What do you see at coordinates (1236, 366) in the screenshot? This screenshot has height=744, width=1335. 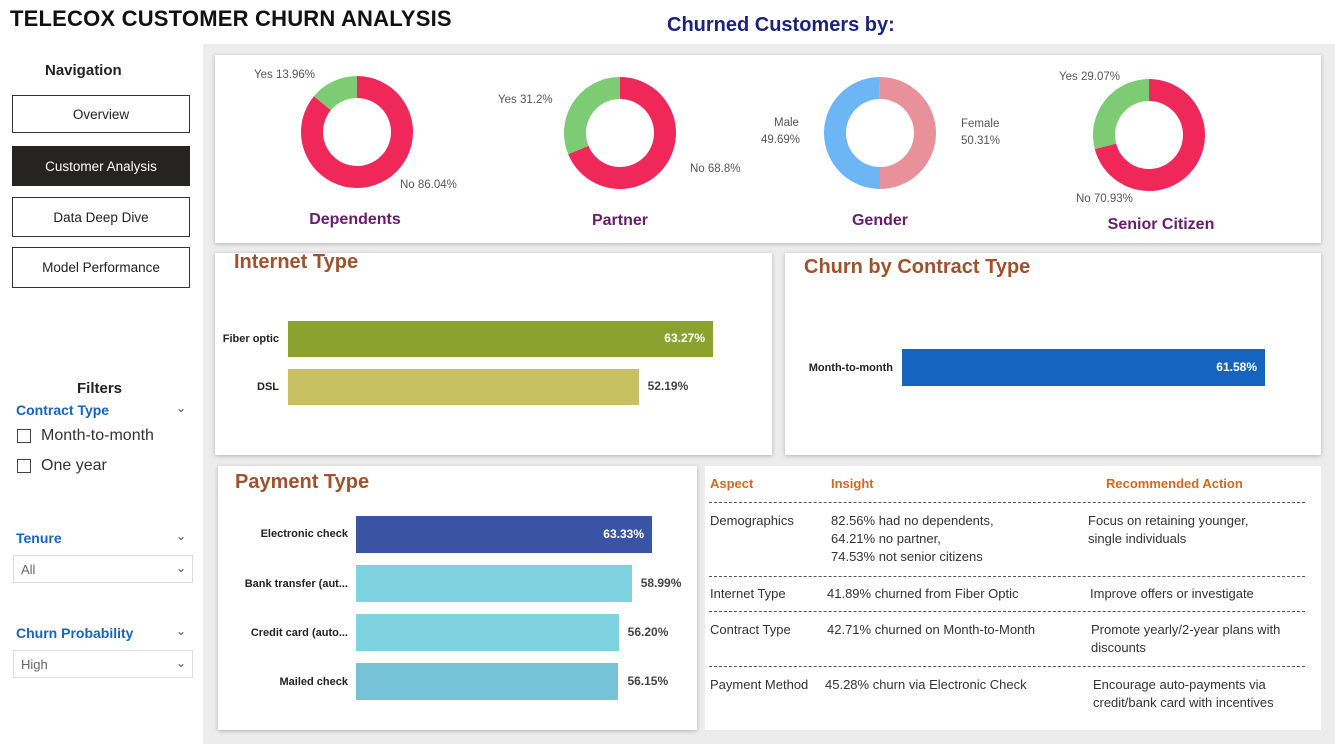 I see `bar-value-label: 61.58%` at bounding box center [1236, 366].